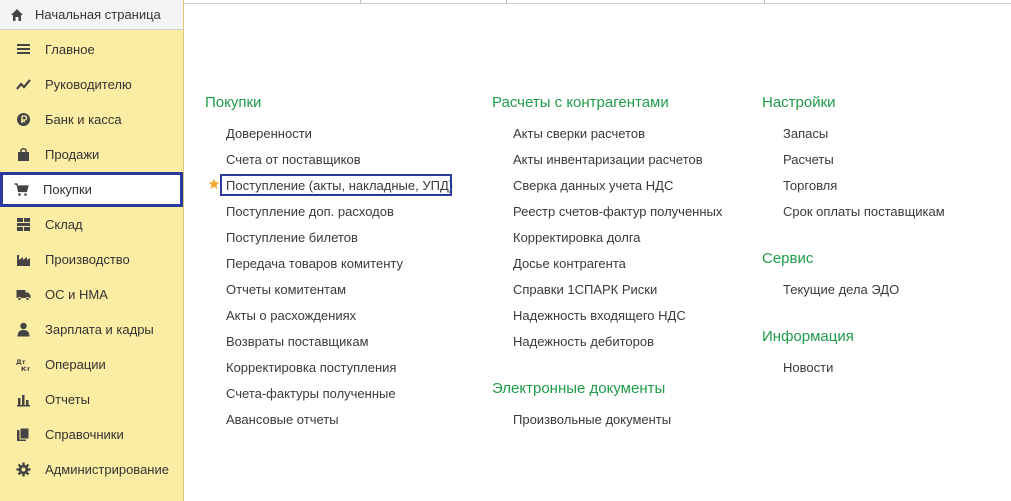  What do you see at coordinates (23, 469) in the screenshot?
I see `gear-icon` at bounding box center [23, 469].